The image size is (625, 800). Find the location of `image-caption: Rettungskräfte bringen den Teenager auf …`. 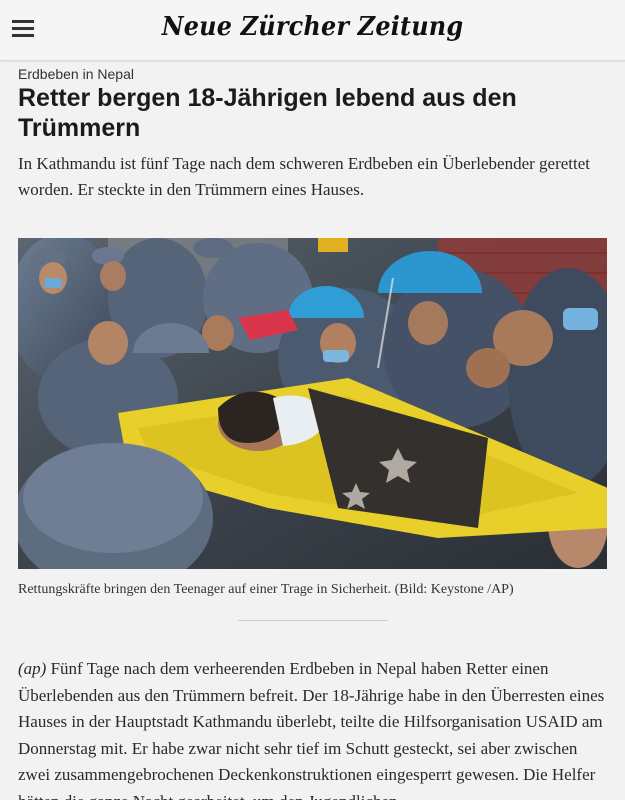

image-caption: Rettungskräfte bringen den Teenager auf … is located at coordinates (266, 589).